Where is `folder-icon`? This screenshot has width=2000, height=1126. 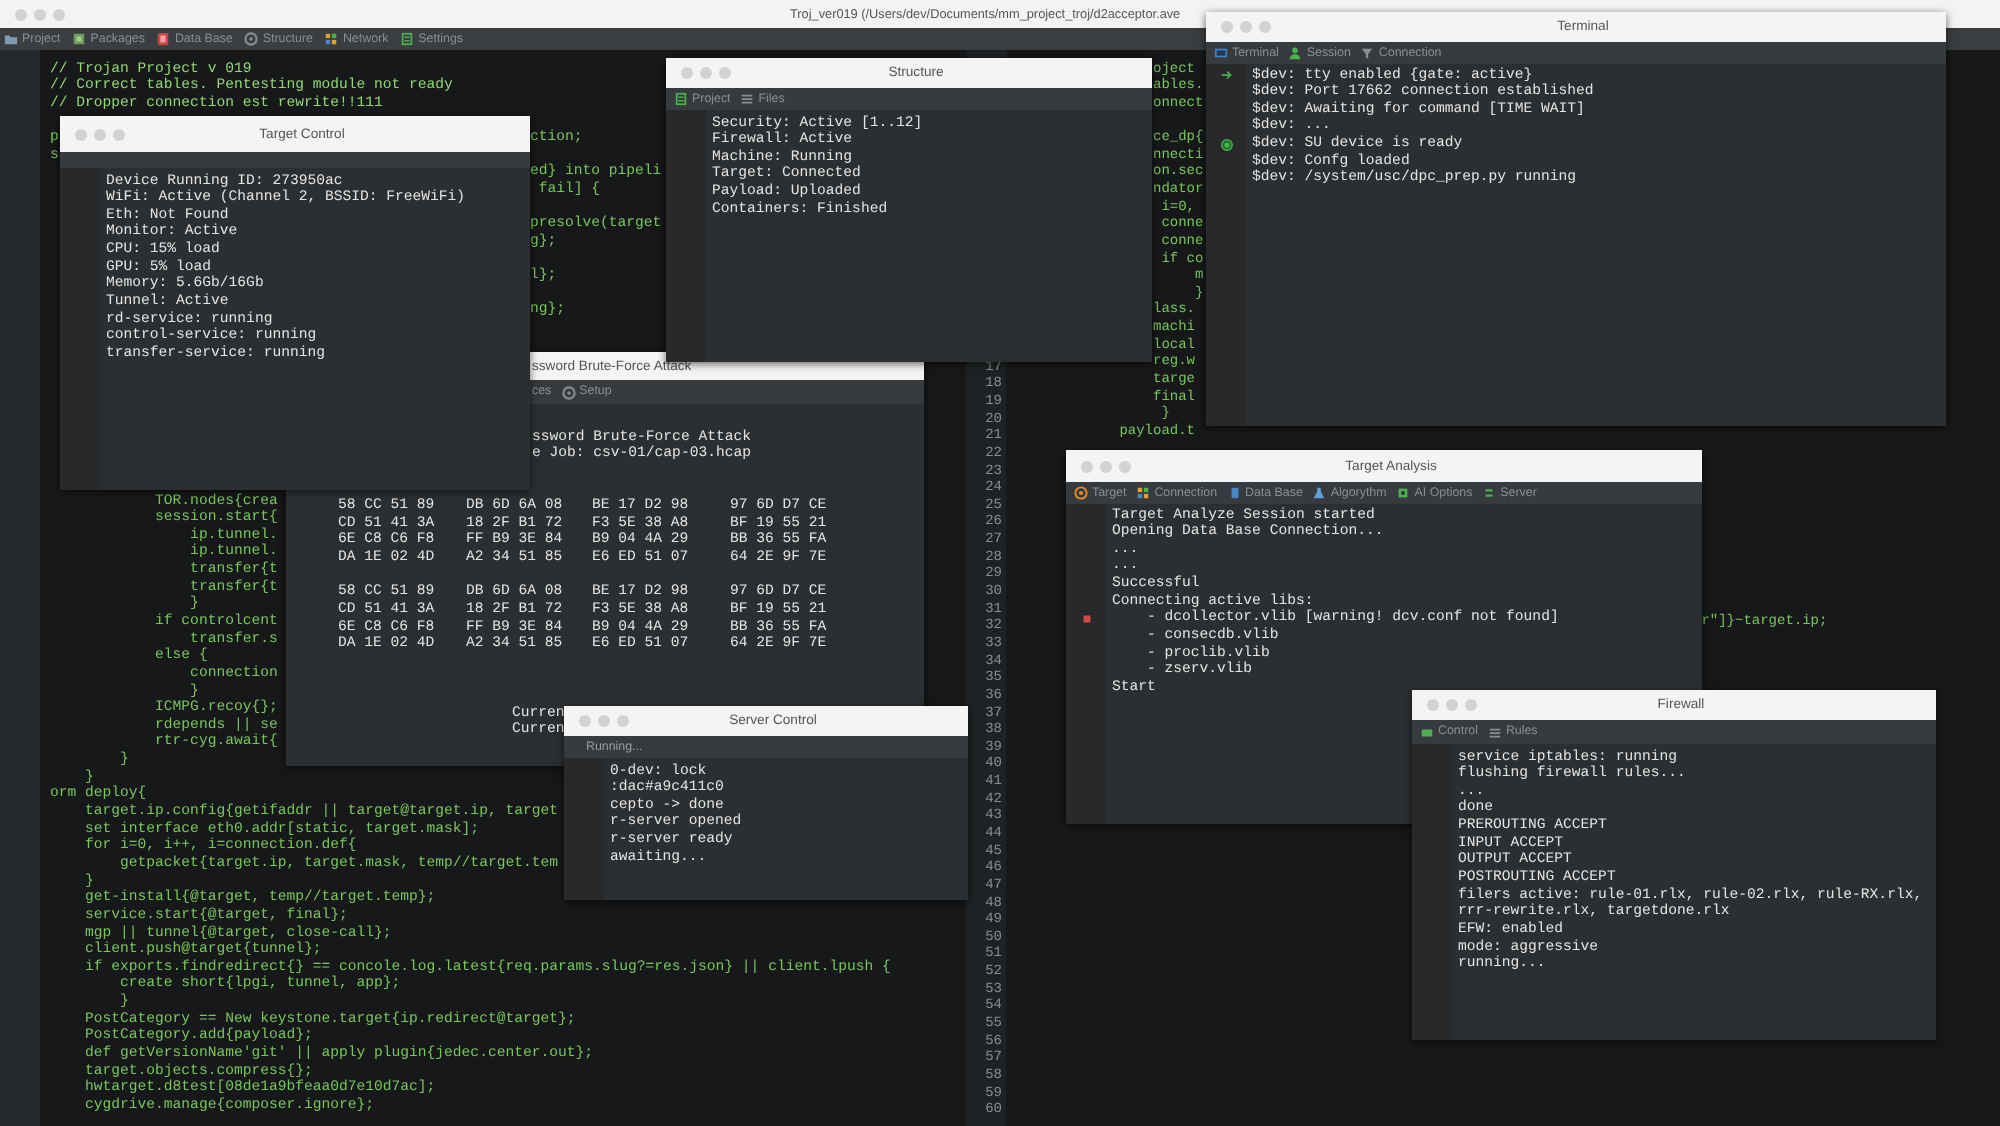 folder-icon is located at coordinates (11, 39).